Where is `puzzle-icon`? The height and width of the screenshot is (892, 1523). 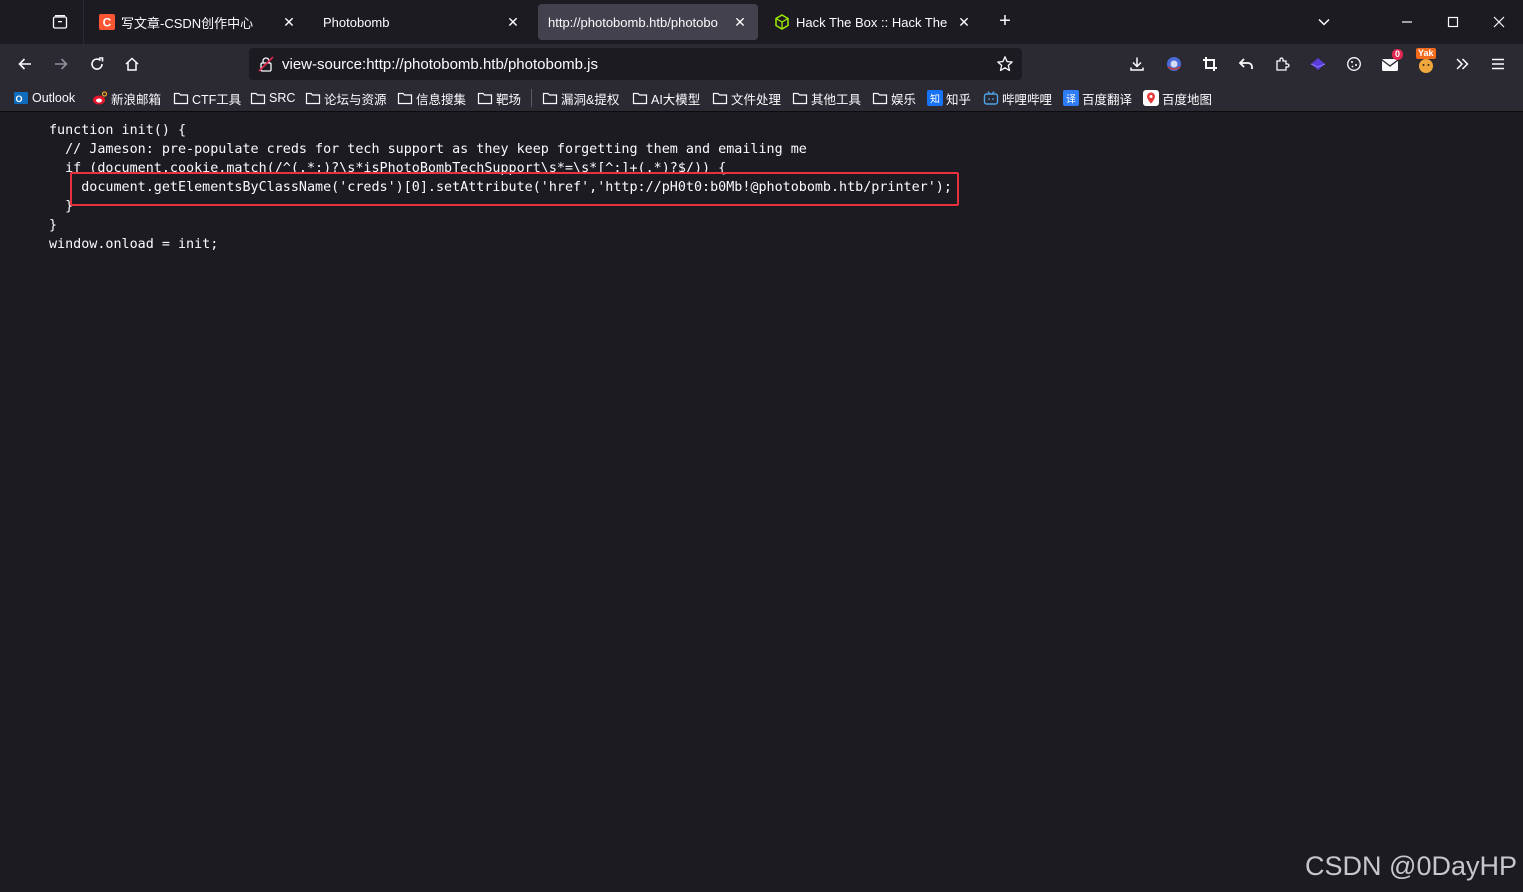
puzzle-icon is located at coordinates (1282, 64).